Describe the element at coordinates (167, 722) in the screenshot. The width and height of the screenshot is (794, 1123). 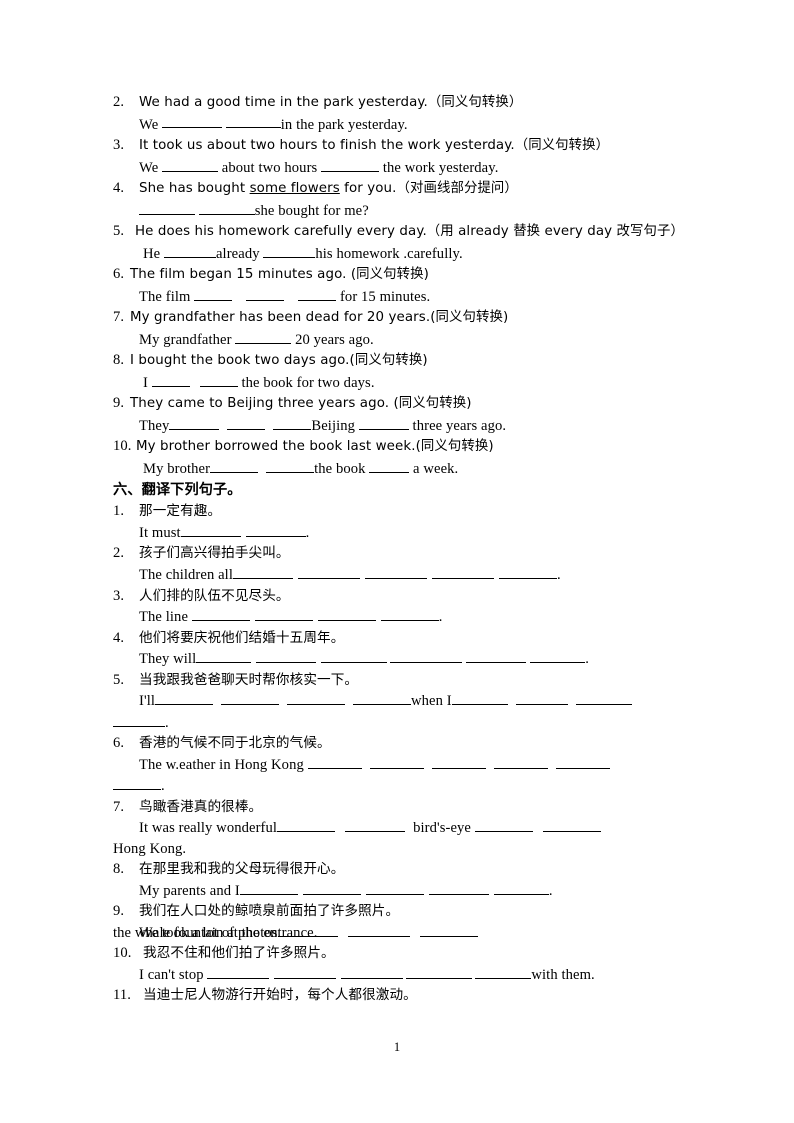
I see `answer-suffix: .` at that location.